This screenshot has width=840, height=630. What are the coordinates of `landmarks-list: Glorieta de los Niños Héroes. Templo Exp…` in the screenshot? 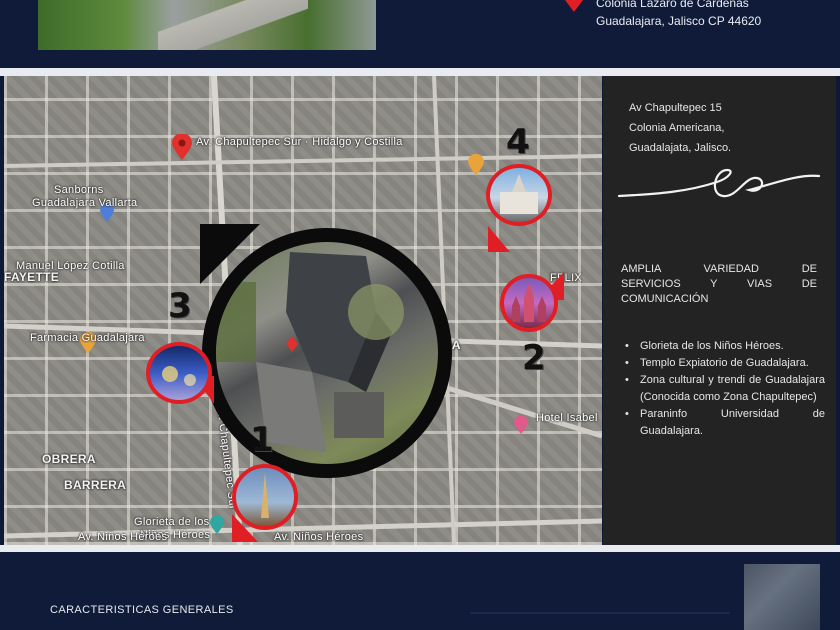 It's located at (725, 389).